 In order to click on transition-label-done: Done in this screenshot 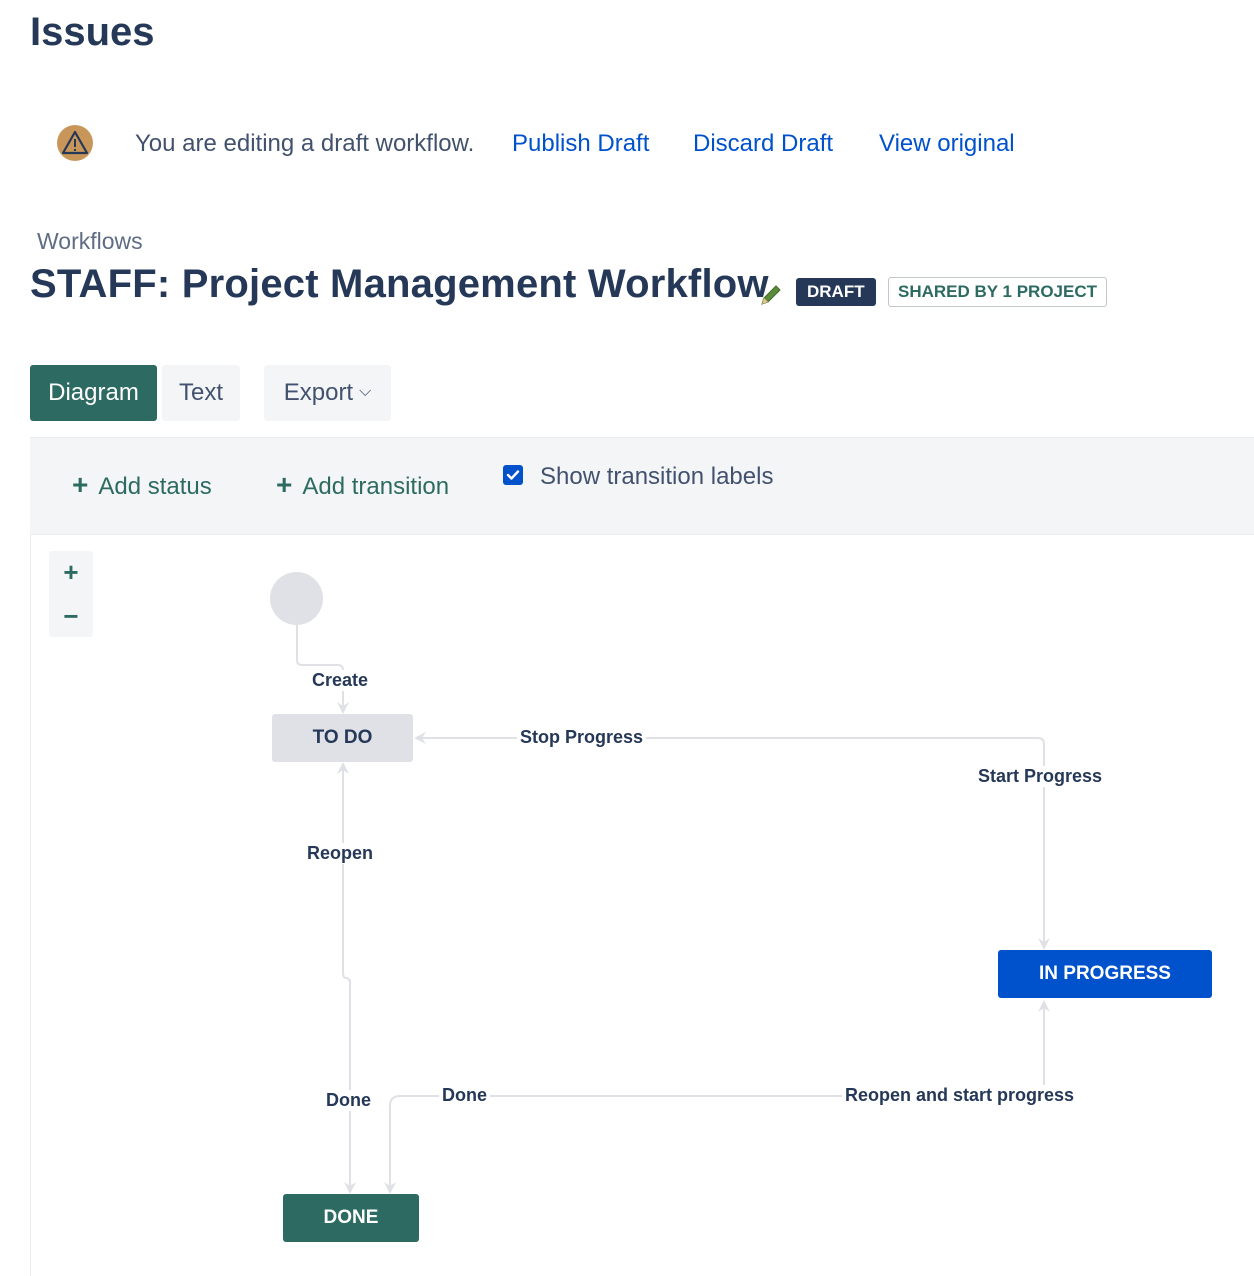, I will do `click(348, 1100)`.